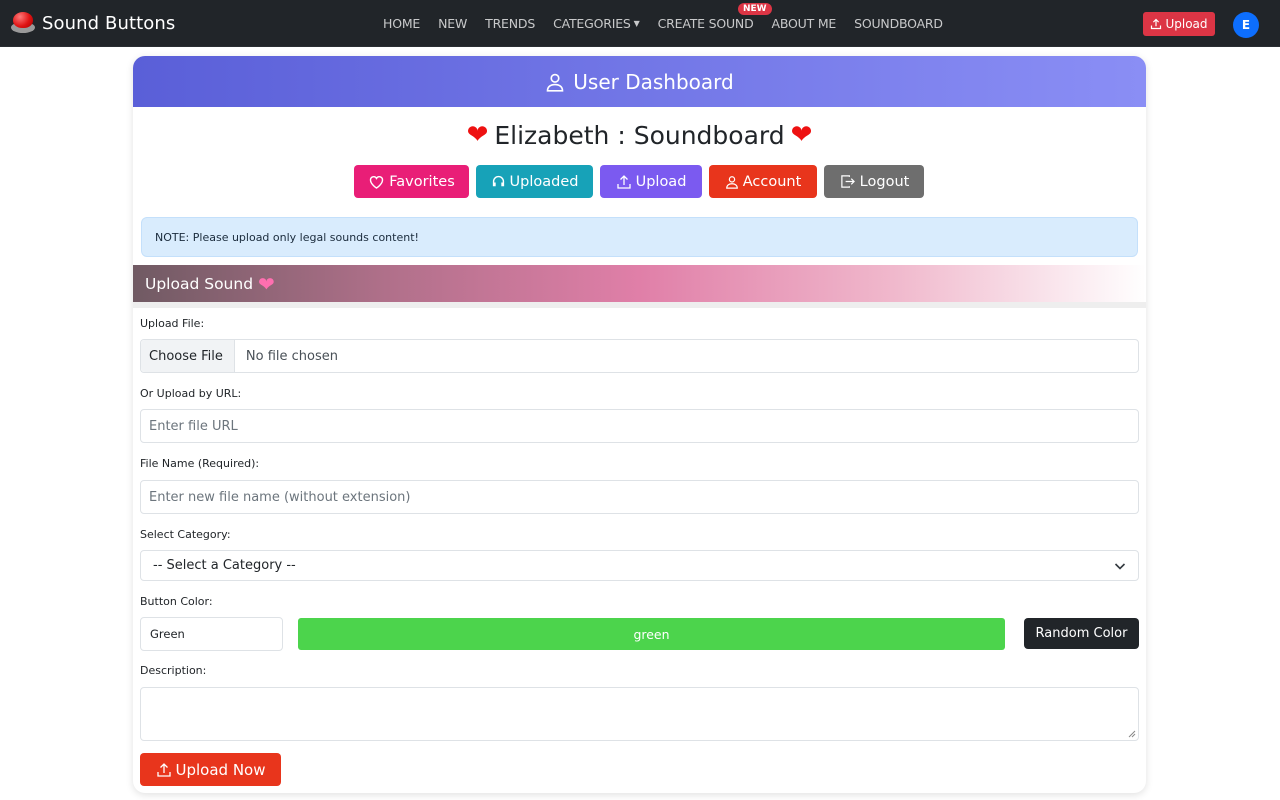 This screenshot has height=800, width=1280. I want to click on category-select-value: -- Select a Category --, so click(224, 565).